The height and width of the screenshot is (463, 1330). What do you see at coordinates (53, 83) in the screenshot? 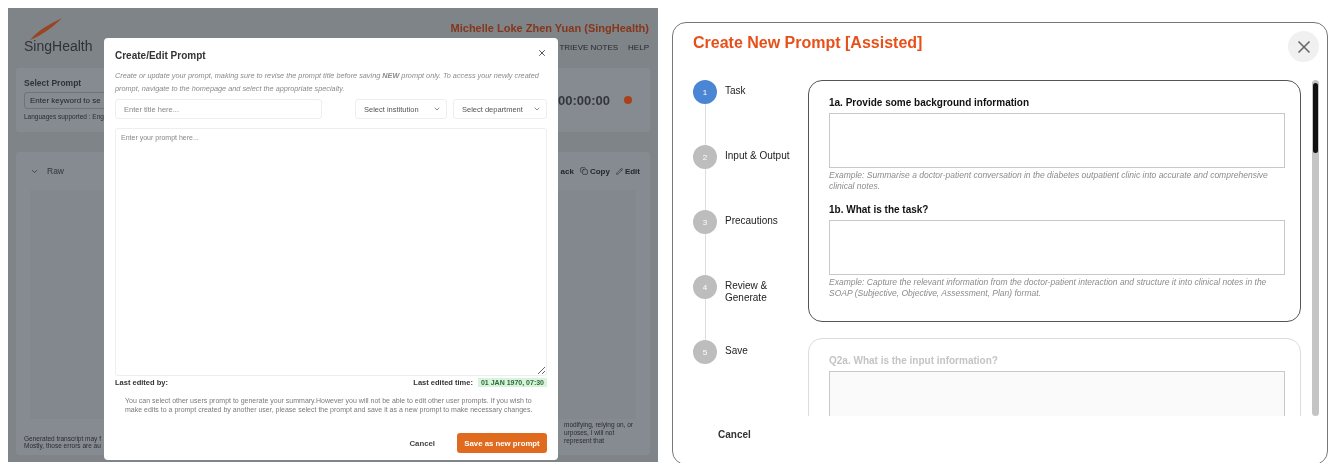
I see `select-prompt-label: Select Prompt` at bounding box center [53, 83].